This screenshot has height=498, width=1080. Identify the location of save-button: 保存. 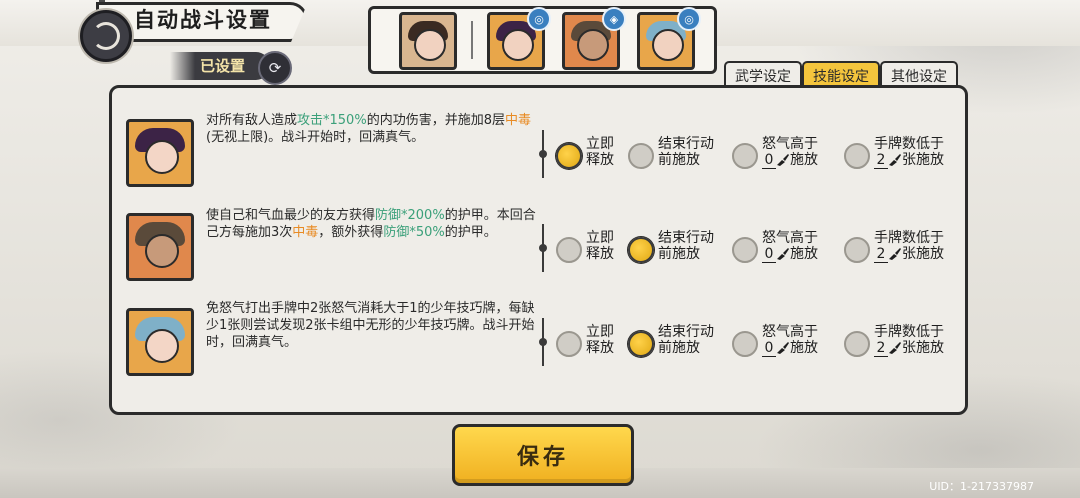
(543, 455).